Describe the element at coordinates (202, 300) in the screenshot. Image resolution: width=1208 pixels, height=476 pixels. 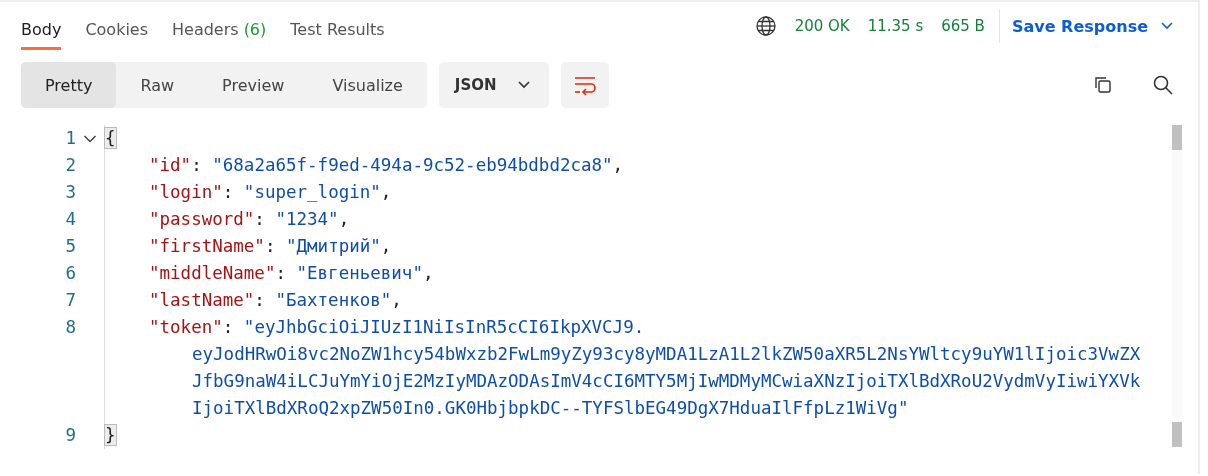
I see `json-key: "lastName"` at that location.